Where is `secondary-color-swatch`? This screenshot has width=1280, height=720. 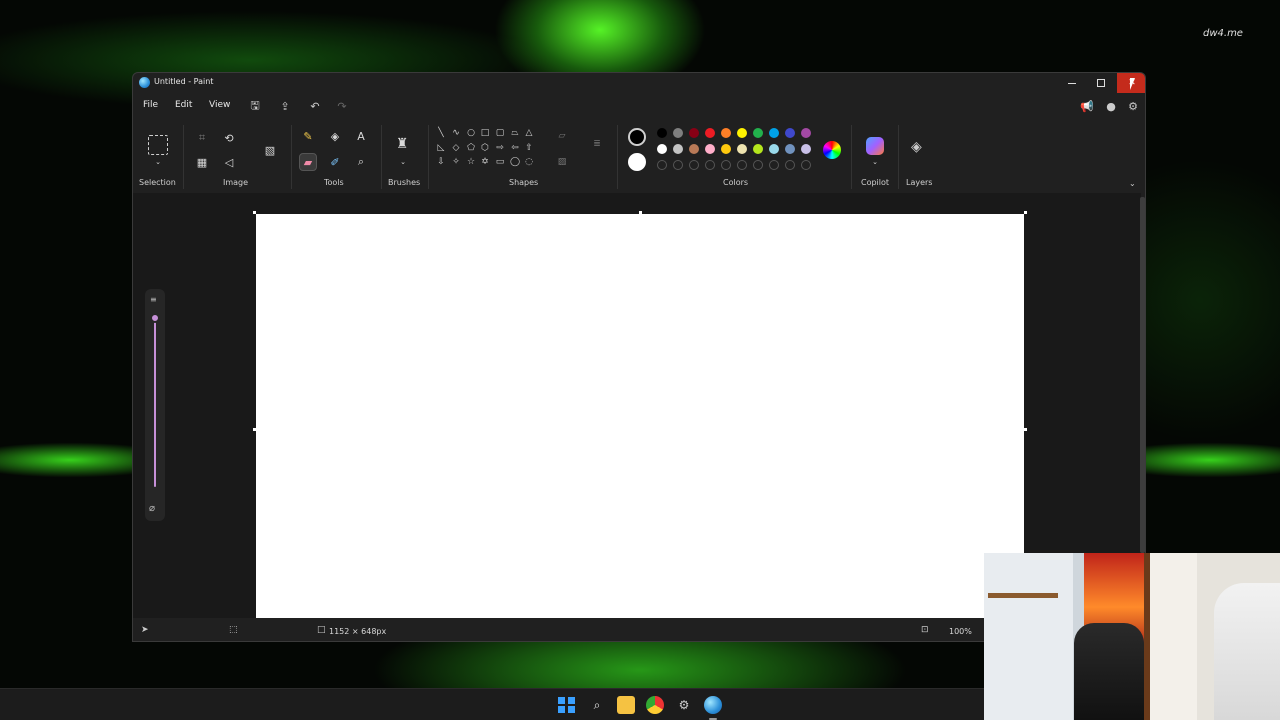
secondary-color-swatch is located at coordinates (637, 162).